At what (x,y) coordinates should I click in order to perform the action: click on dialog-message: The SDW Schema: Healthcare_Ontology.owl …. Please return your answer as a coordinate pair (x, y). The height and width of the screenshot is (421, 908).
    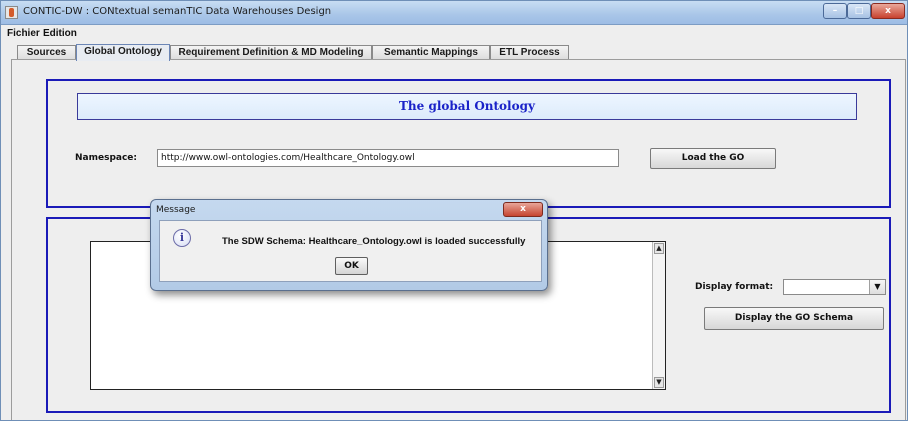
    Looking at the image, I should click on (374, 241).